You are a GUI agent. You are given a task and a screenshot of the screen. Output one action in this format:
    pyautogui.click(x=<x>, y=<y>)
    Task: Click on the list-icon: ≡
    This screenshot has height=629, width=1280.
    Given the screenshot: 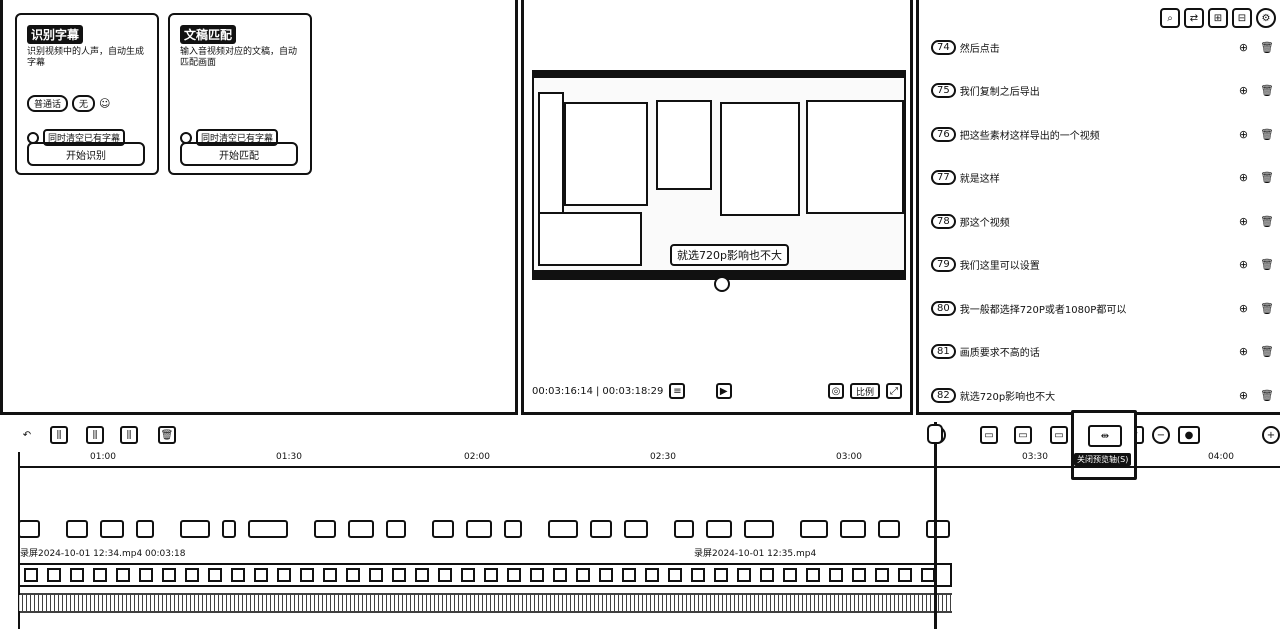 What is the action you would take?
    pyautogui.click(x=677, y=391)
    